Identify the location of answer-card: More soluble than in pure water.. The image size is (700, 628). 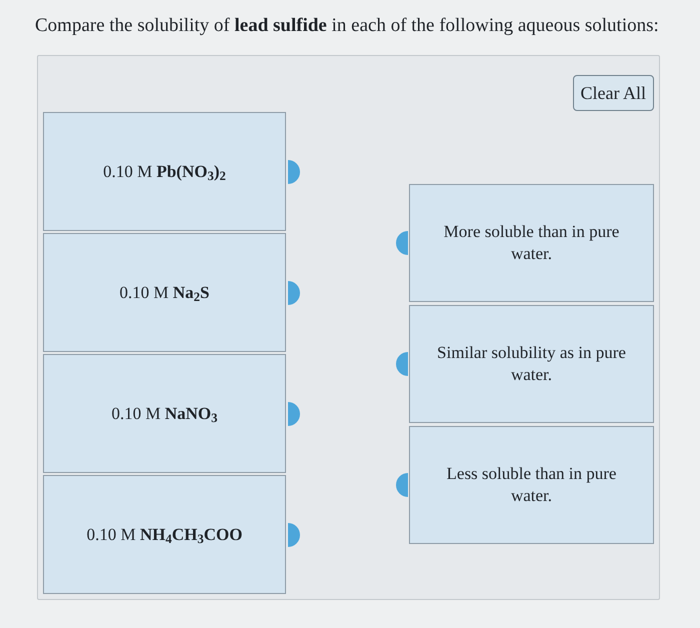
(531, 243).